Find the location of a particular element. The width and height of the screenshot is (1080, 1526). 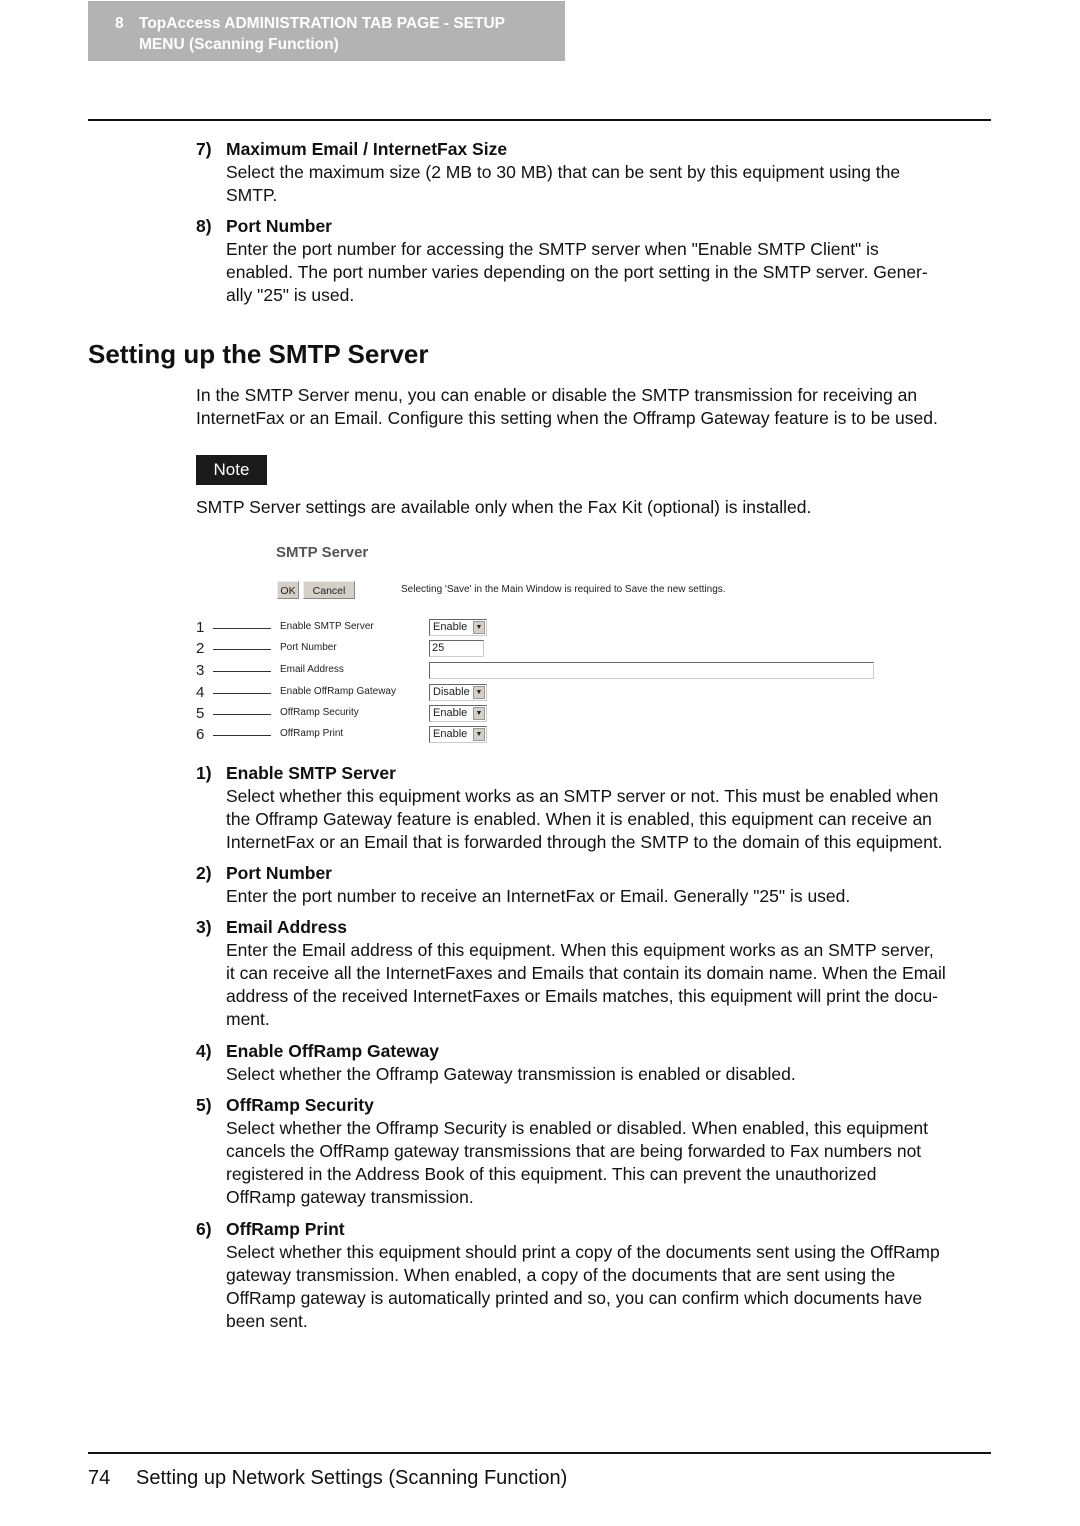

enable-offramp-gateway-select: Disable ▼ is located at coordinates (458, 692).